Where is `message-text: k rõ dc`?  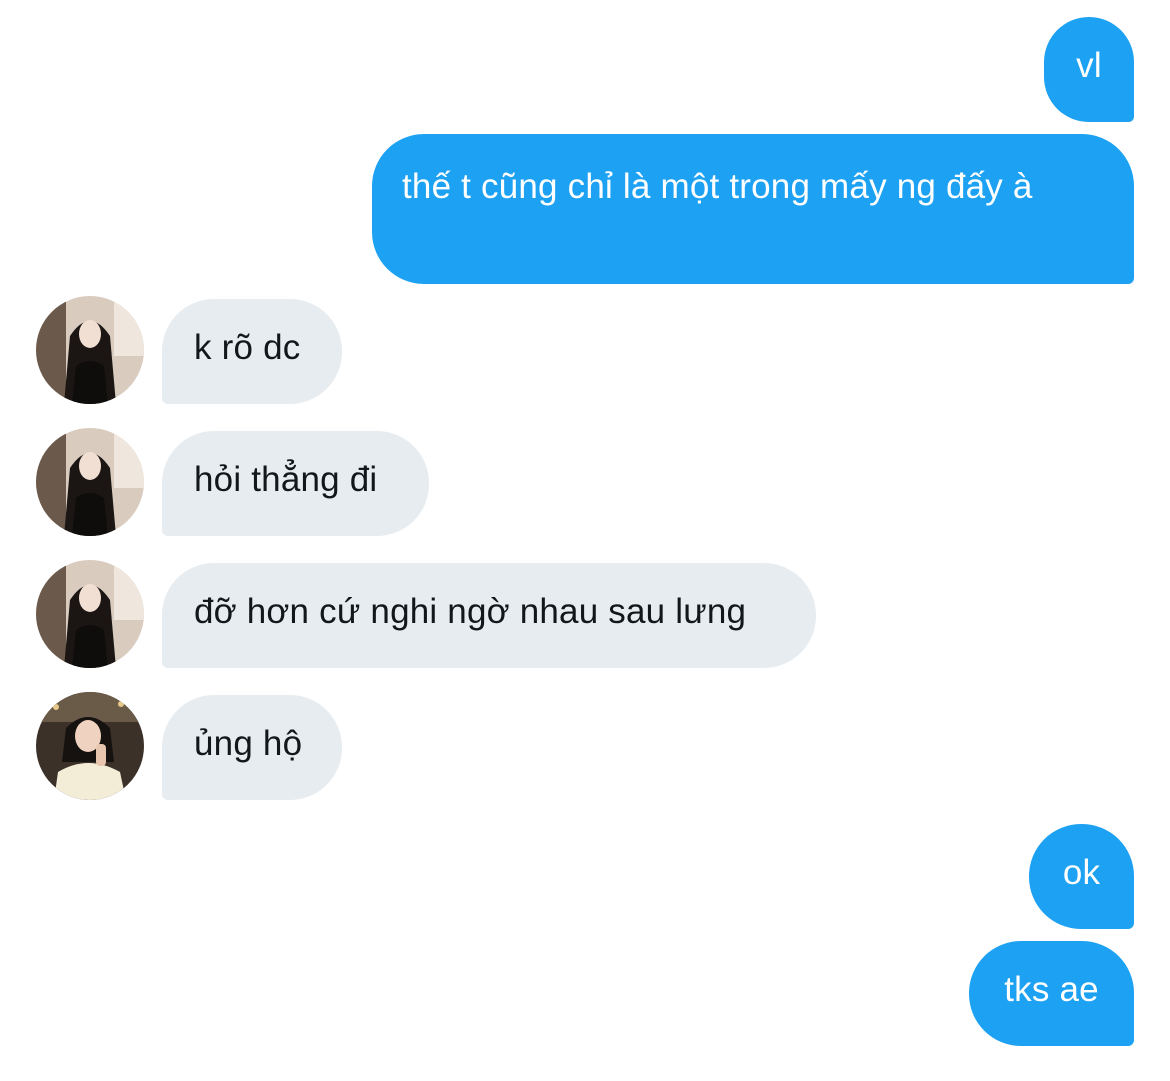 message-text: k rõ dc is located at coordinates (247, 347).